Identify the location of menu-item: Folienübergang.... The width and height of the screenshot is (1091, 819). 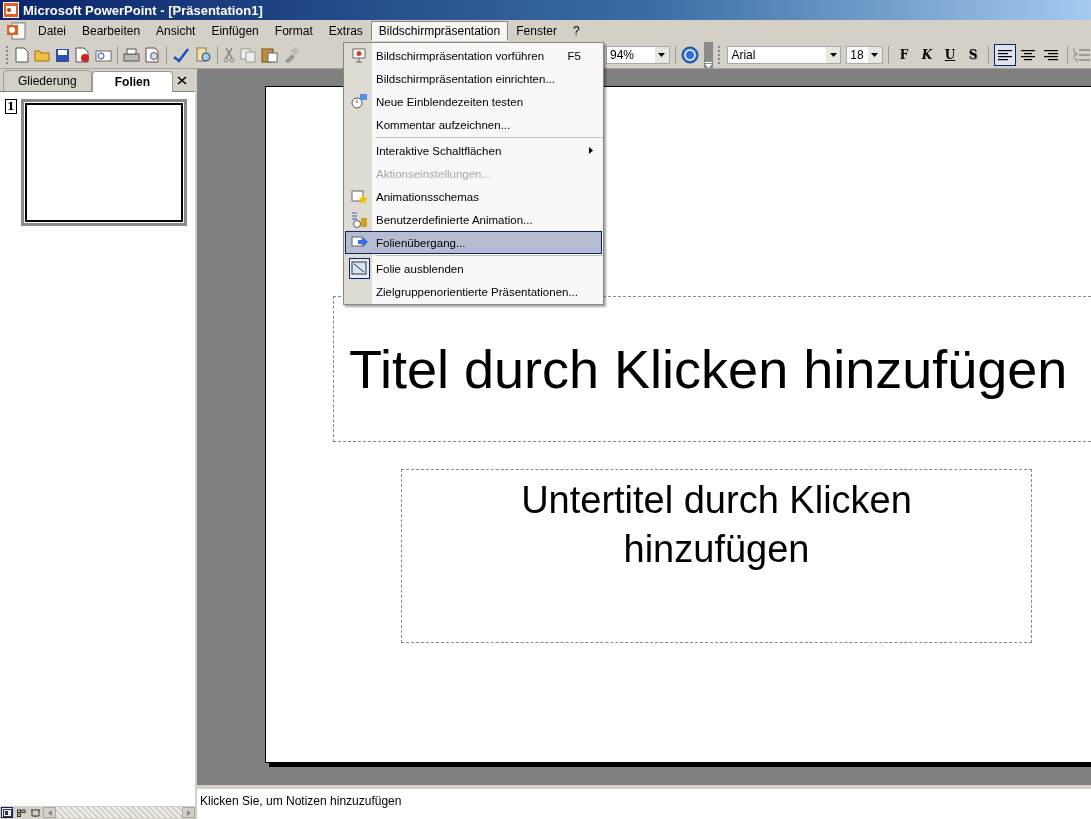
(473, 242).